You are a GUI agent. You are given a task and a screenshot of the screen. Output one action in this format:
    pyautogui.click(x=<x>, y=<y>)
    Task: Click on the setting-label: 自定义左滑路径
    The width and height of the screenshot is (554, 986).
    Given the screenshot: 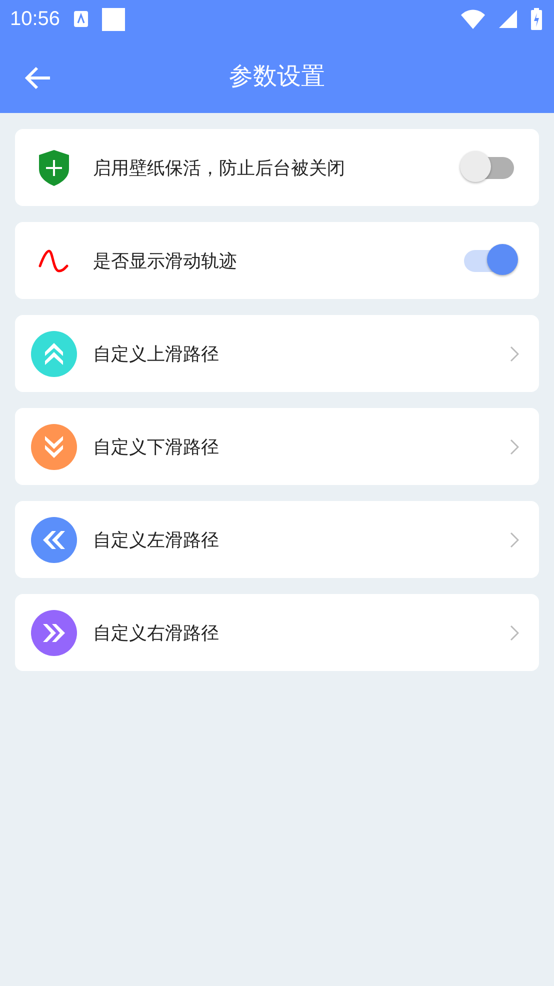 What is the action you would take?
    pyautogui.click(x=156, y=540)
    